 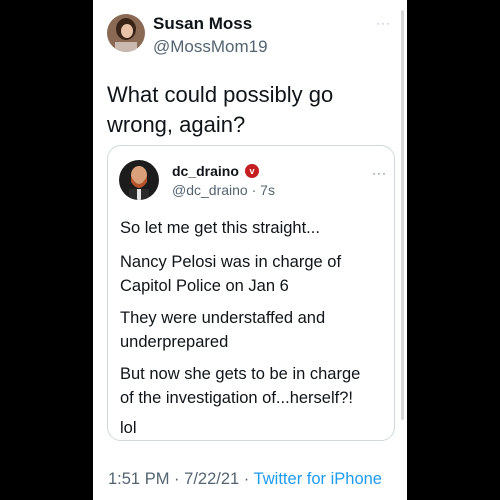 What do you see at coordinates (138, 479) in the screenshot?
I see `tweet-time: 1:51 PM` at bounding box center [138, 479].